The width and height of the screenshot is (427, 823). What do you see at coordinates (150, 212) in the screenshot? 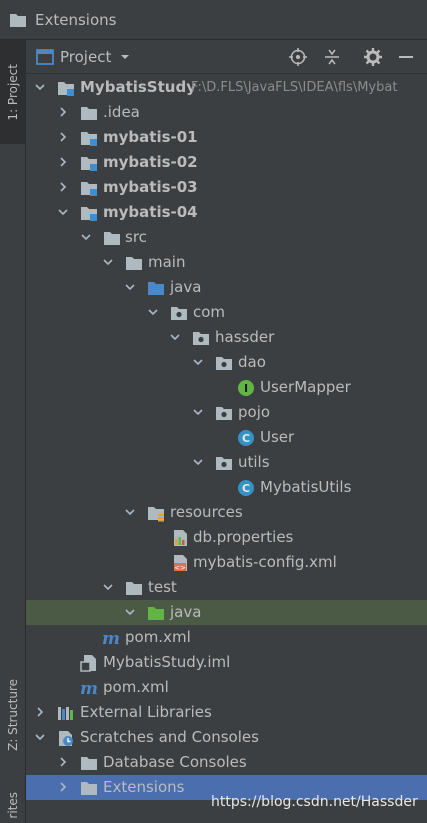
I see `tree-item-label: mybatis-04` at bounding box center [150, 212].